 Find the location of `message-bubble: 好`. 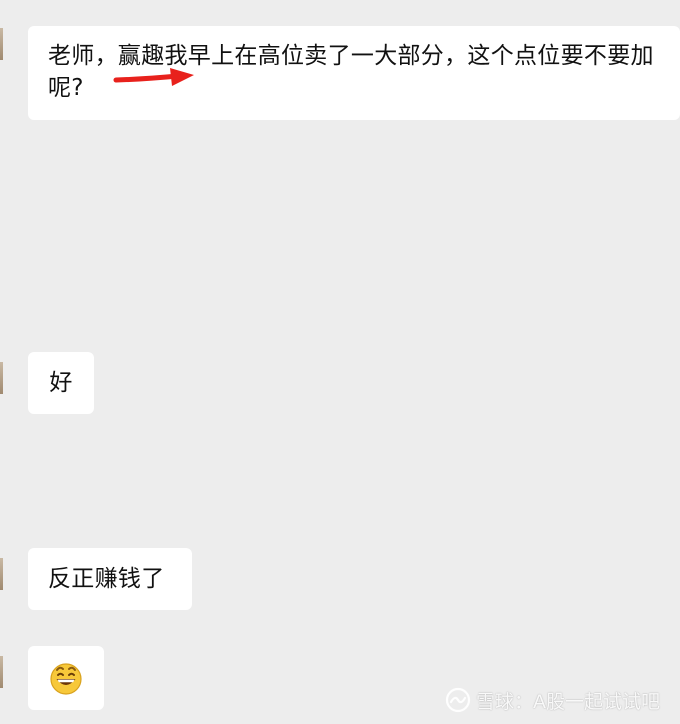

message-bubble: 好 is located at coordinates (61, 383).